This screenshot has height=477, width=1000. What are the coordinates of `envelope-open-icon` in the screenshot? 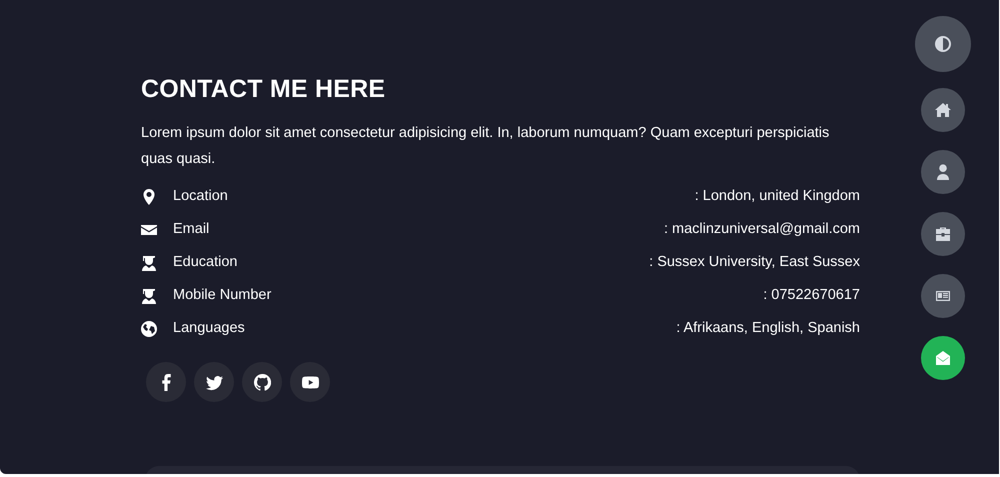 It's located at (943, 358).